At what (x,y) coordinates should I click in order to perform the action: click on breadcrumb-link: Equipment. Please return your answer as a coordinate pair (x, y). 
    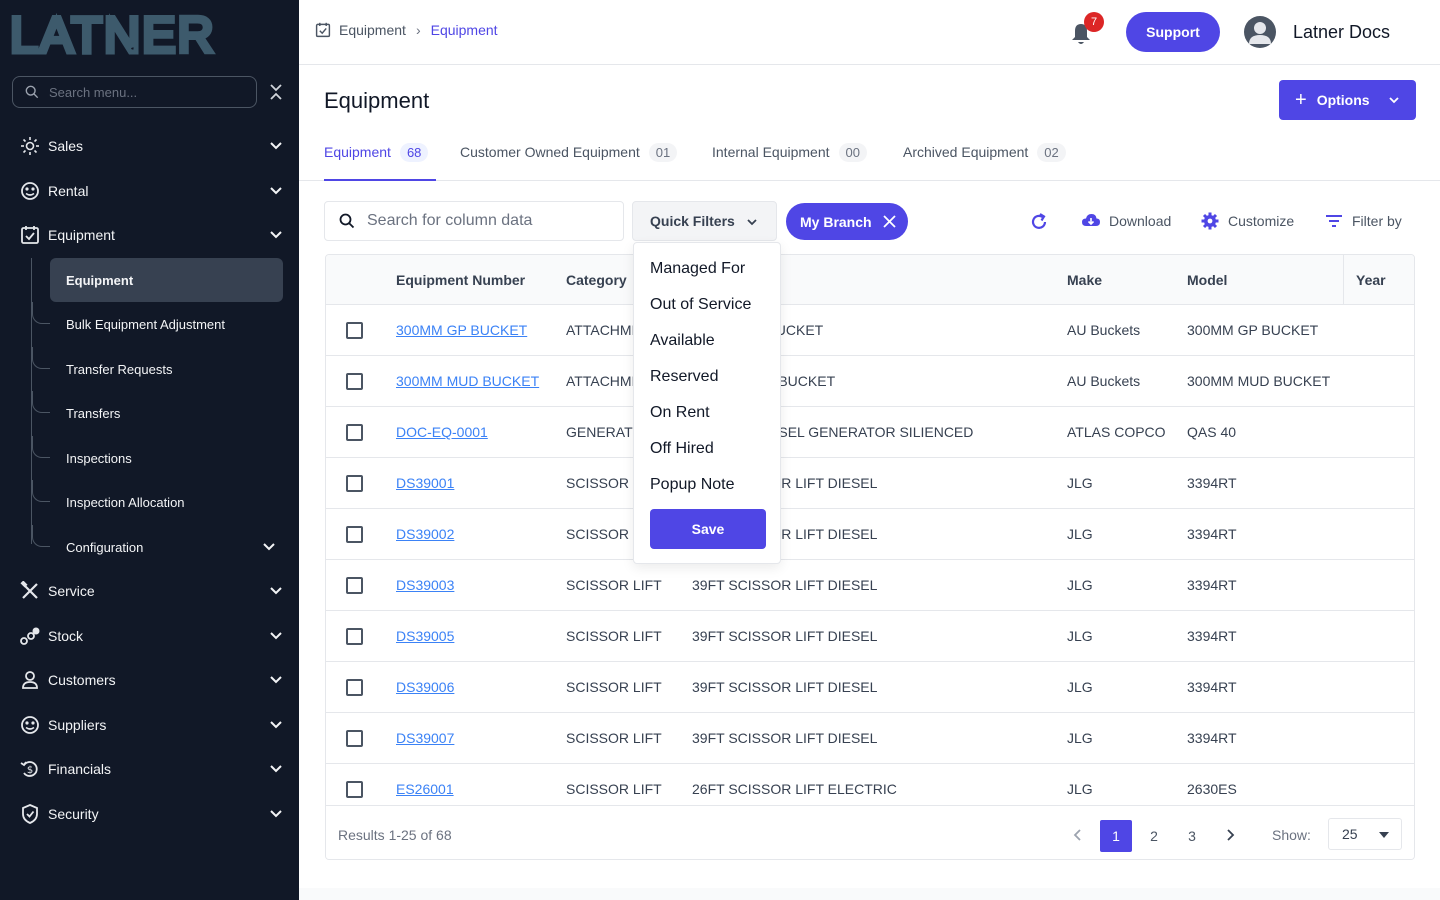
    Looking at the image, I should click on (372, 30).